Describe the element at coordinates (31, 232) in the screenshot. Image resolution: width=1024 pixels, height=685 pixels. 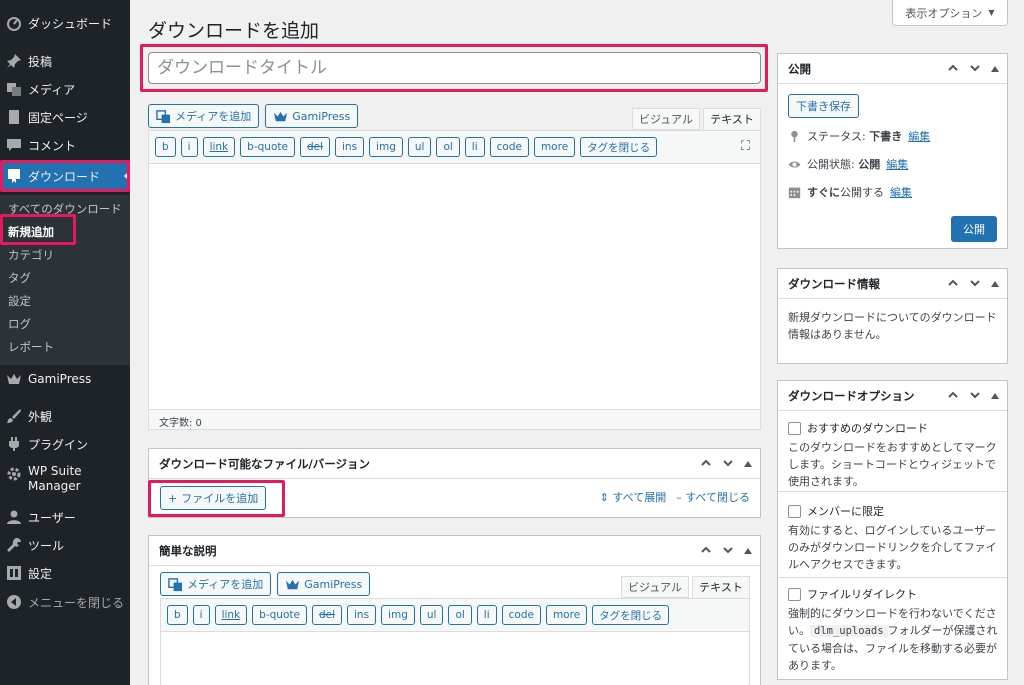
I see `submenu-add-new: 新規追加` at that location.